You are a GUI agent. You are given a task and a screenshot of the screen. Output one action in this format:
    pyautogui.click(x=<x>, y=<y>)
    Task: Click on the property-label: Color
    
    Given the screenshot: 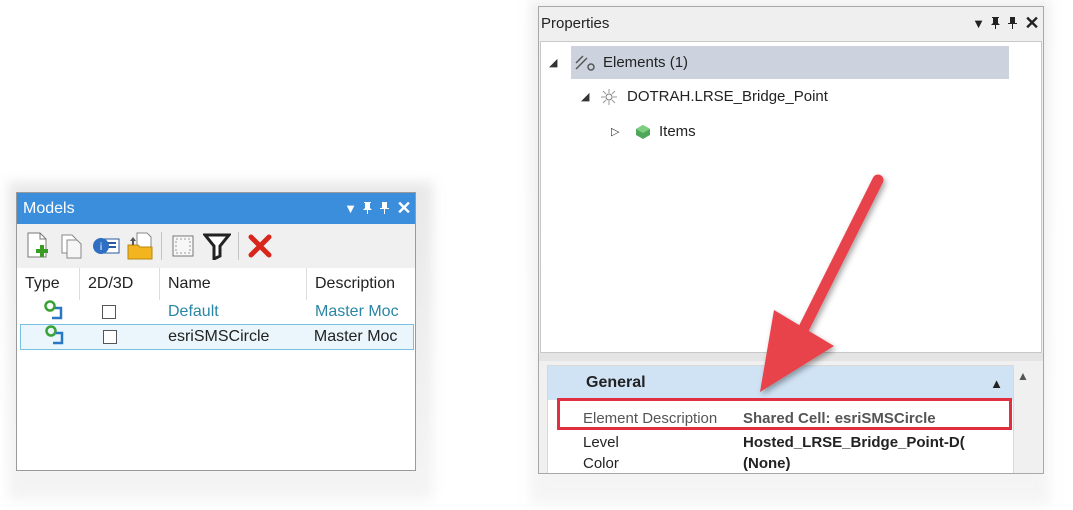 What is the action you would take?
    pyautogui.click(x=601, y=463)
    